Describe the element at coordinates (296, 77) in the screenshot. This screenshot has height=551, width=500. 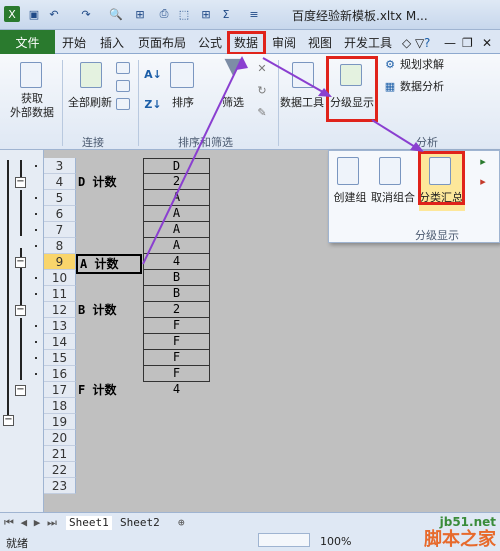
I see `arrow-data-to-outline` at that location.